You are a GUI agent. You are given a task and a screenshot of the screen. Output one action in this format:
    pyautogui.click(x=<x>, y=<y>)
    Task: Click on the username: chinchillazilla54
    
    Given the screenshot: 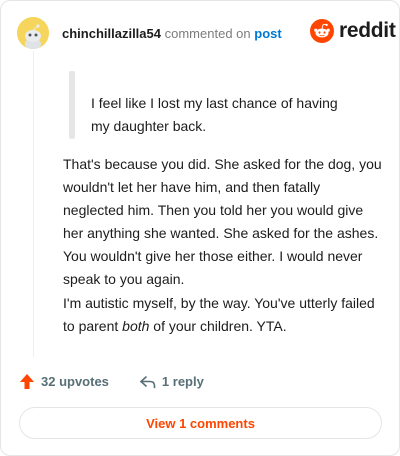 What is the action you would take?
    pyautogui.click(x=111, y=33)
    